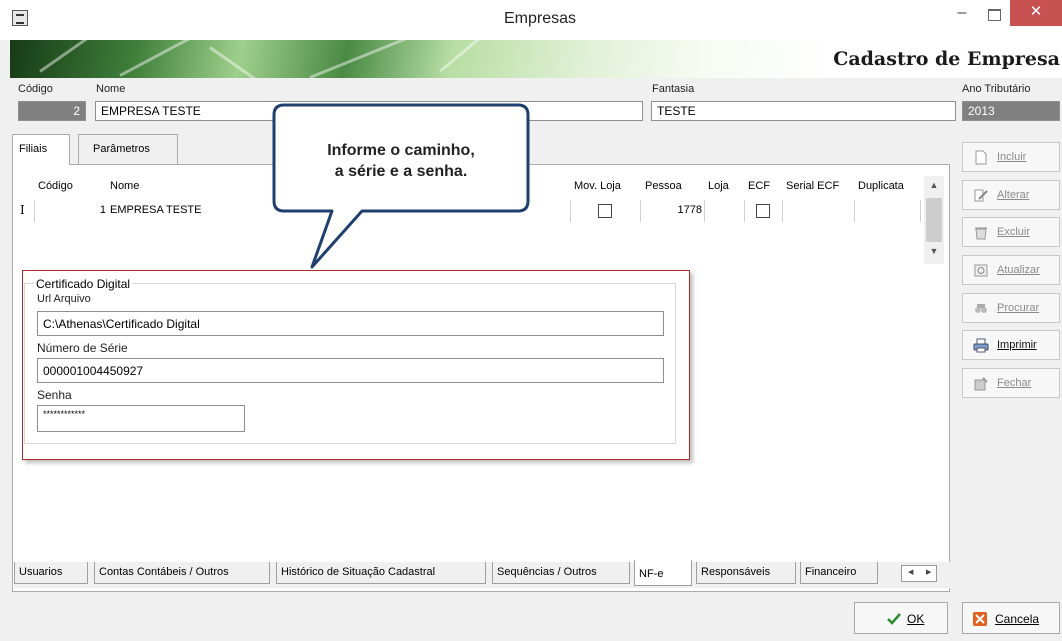 This screenshot has height=641, width=1062. I want to click on imprimir-button: Imprimir, so click(1011, 345).